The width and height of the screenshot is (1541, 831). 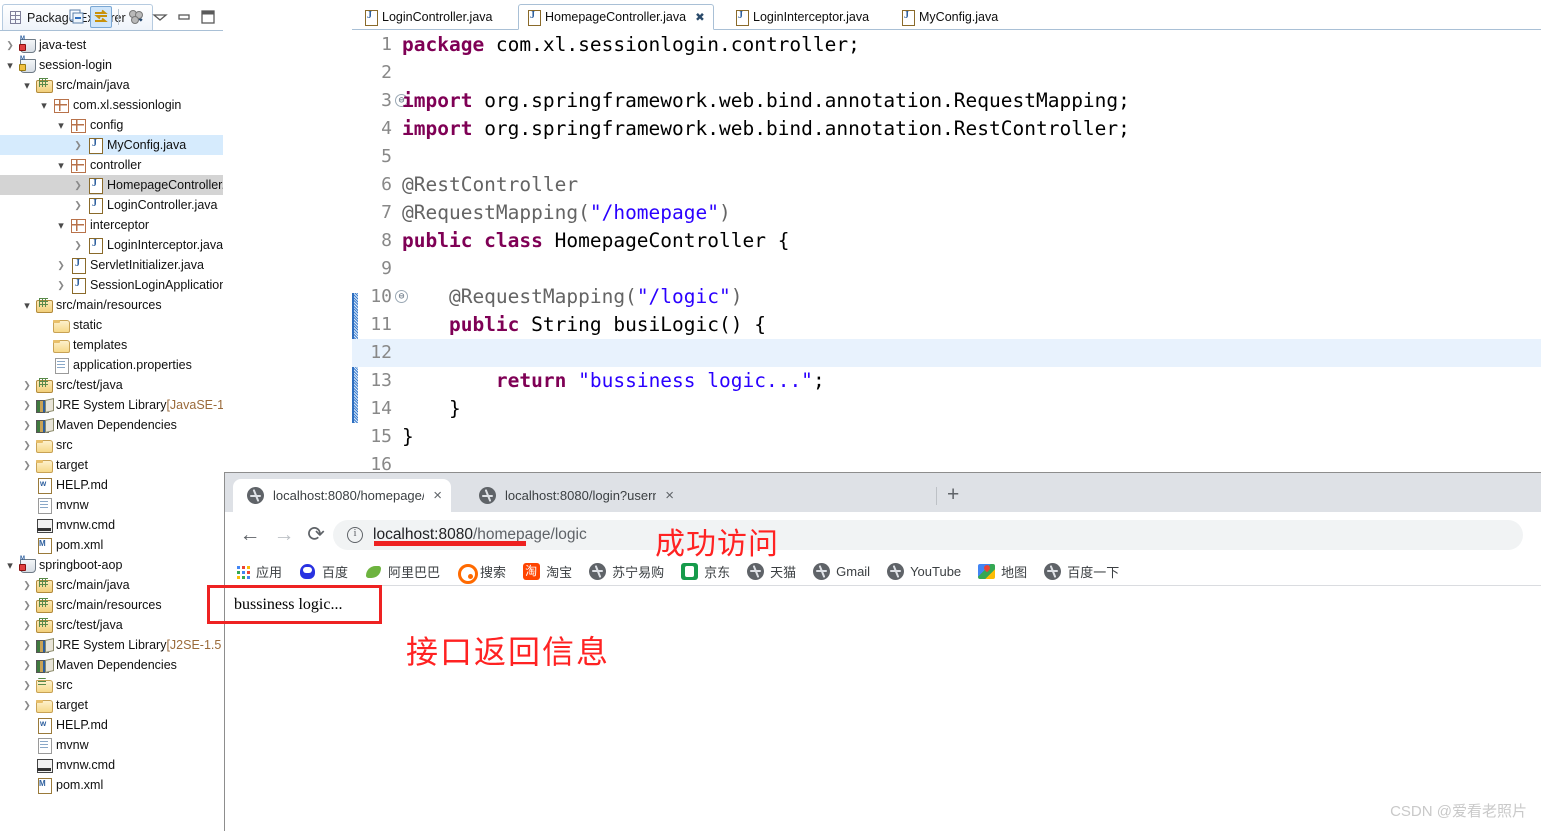 I want to click on code-line: 15}, so click(x=946, y=437).